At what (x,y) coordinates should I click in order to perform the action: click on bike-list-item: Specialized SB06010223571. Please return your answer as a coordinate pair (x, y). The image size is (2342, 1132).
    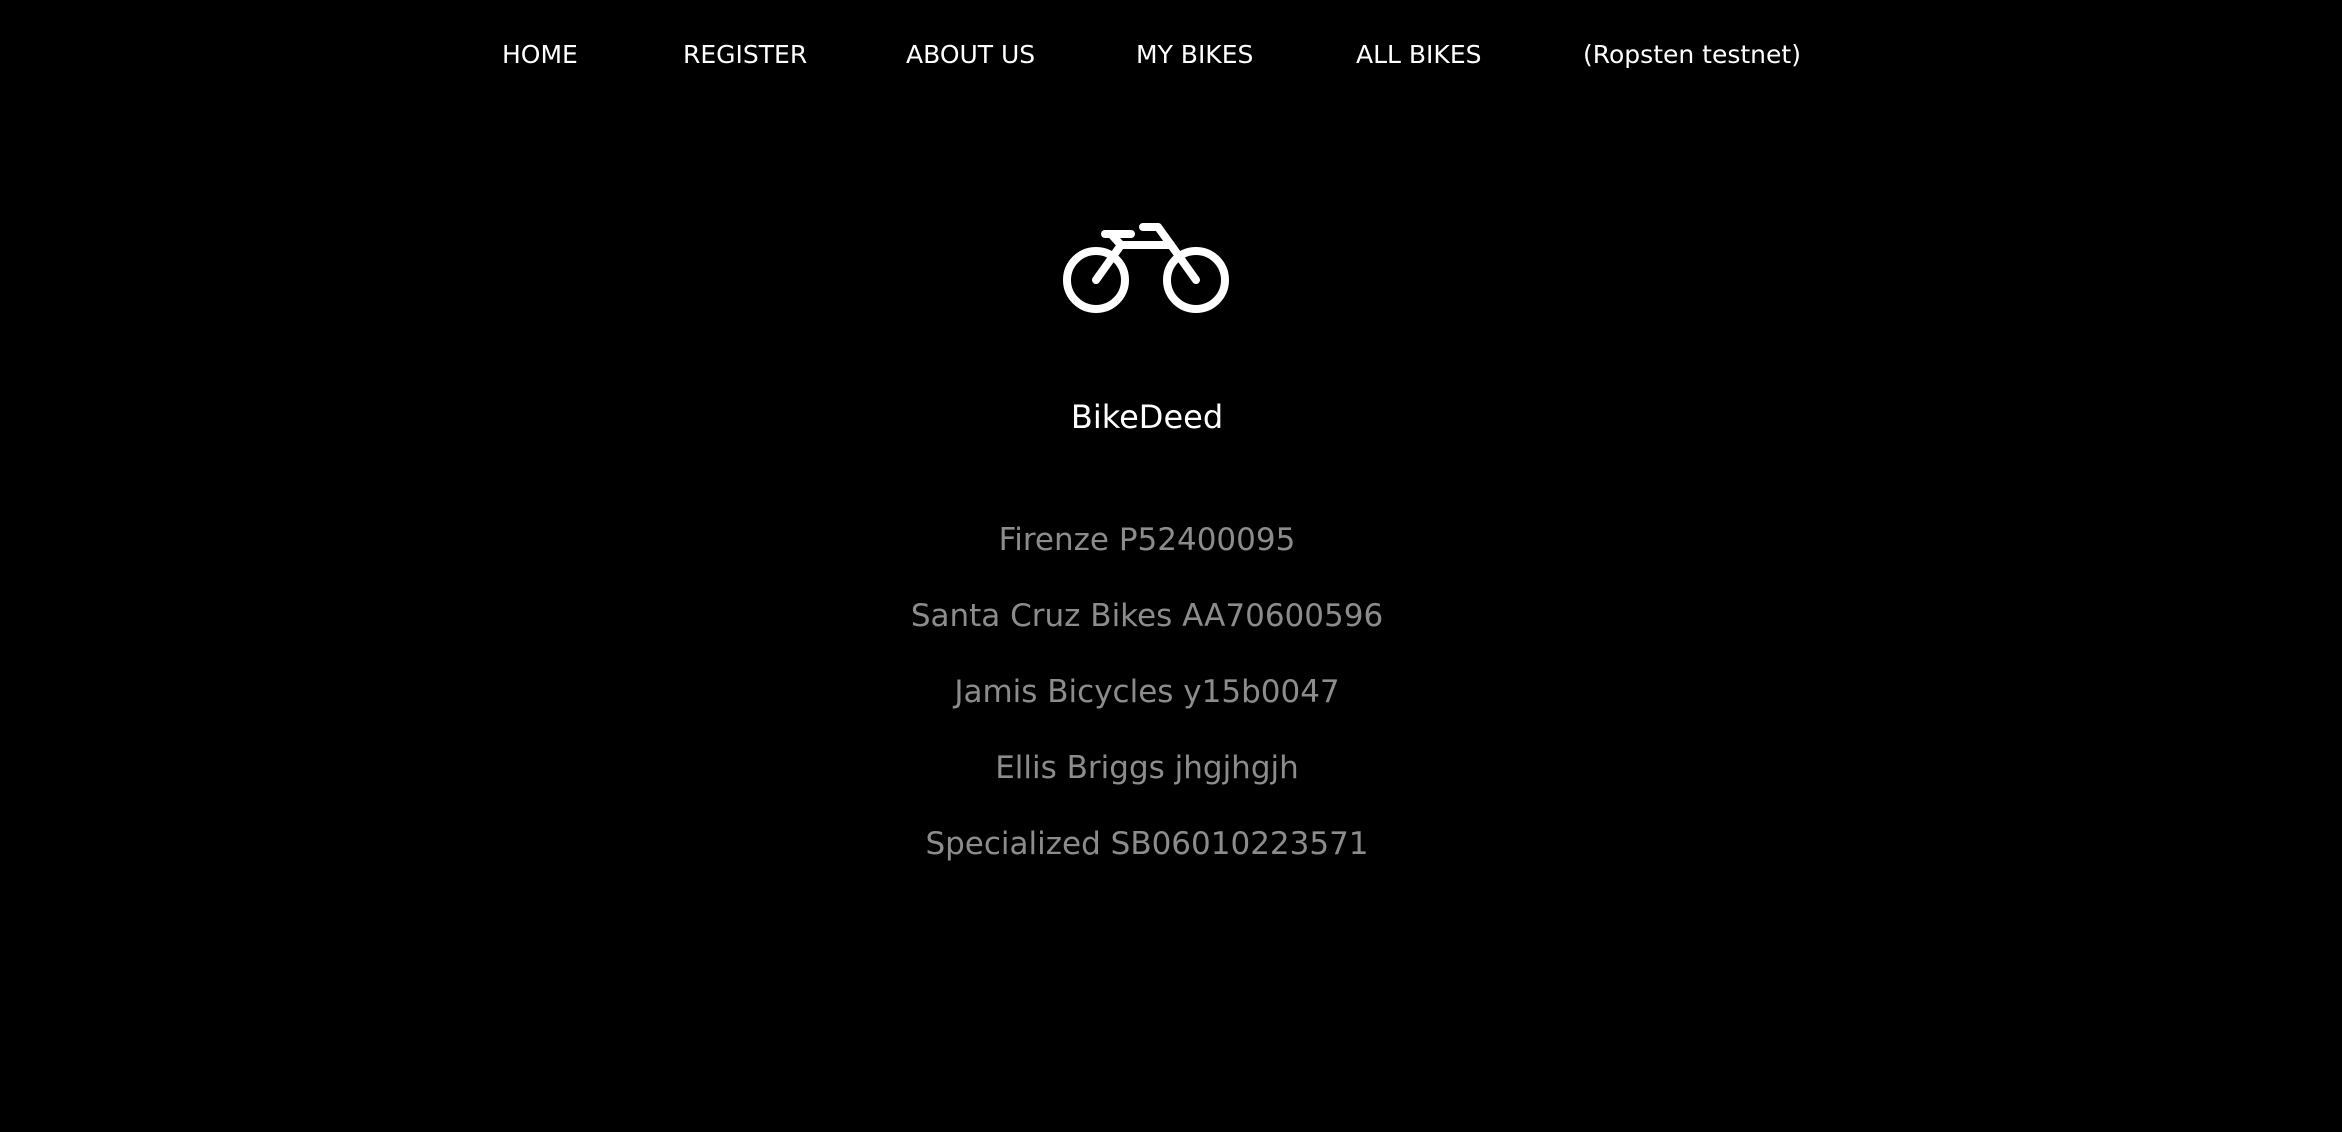
    Looking at the image, I should click on (1147, 858).